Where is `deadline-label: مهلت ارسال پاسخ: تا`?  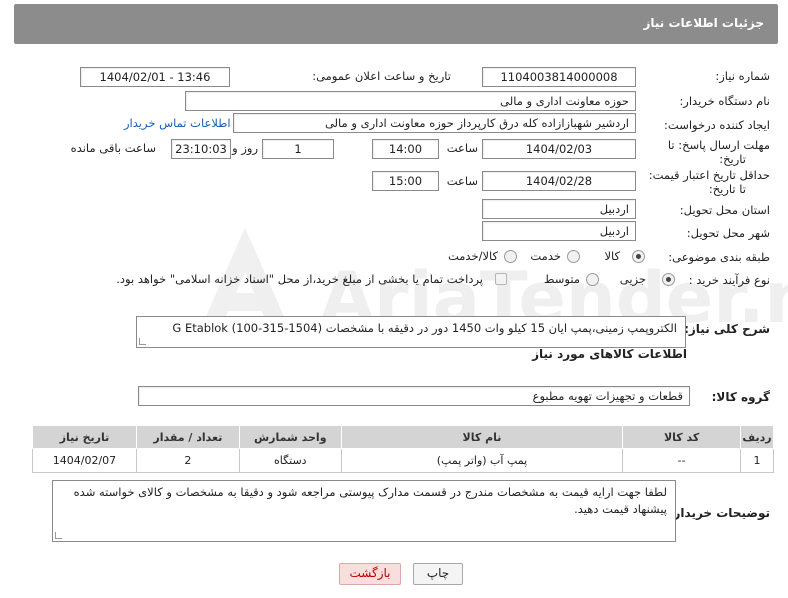
deadline-label: مهلت ارسال پاسخ: تا is located at coordinates (718, 145).